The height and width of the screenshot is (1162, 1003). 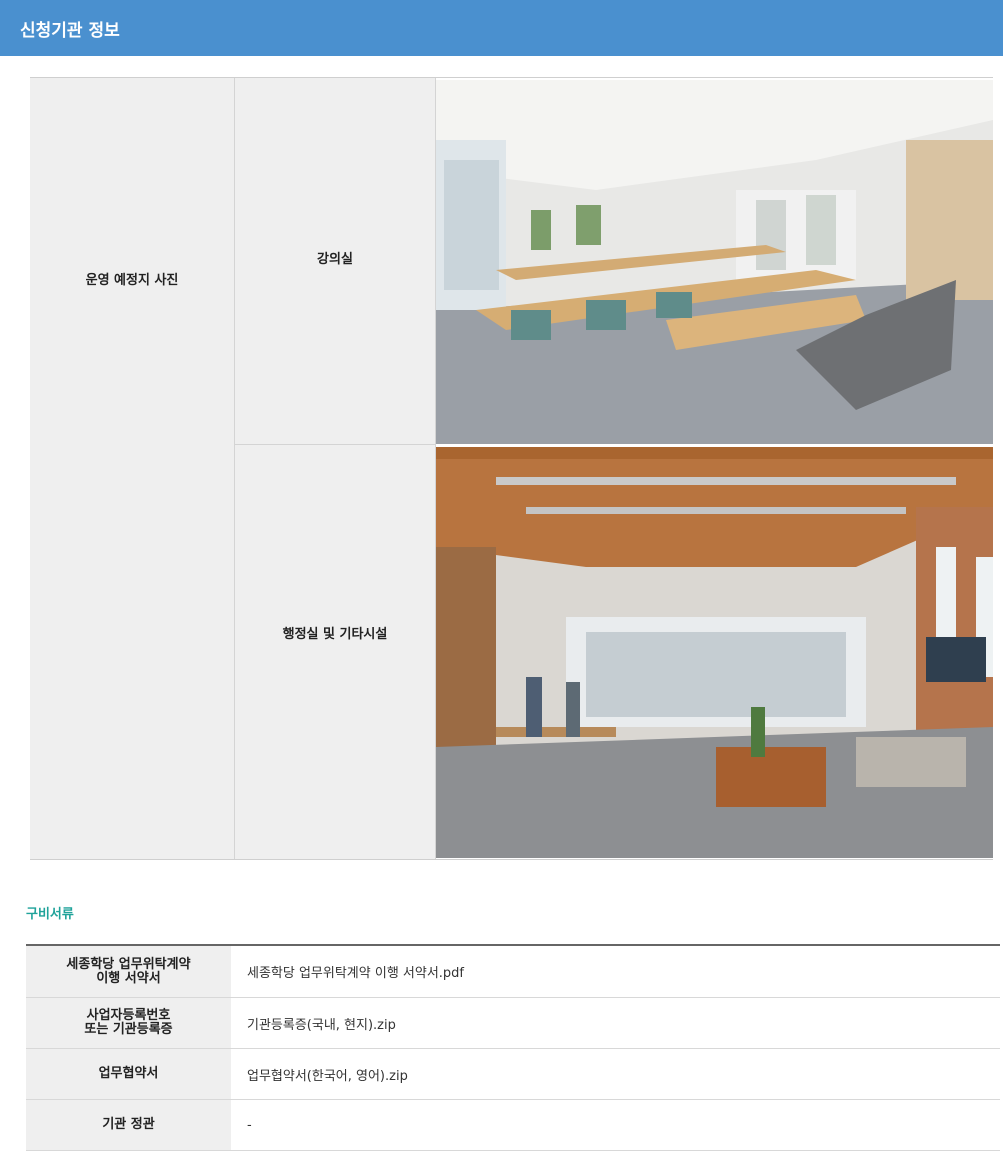 What do you see at coordinates (615, 1023) in the screenshot?
I see `doc-file-link: 기관등록증(국내, 현지).zip` at bounding box center [615, 1023].